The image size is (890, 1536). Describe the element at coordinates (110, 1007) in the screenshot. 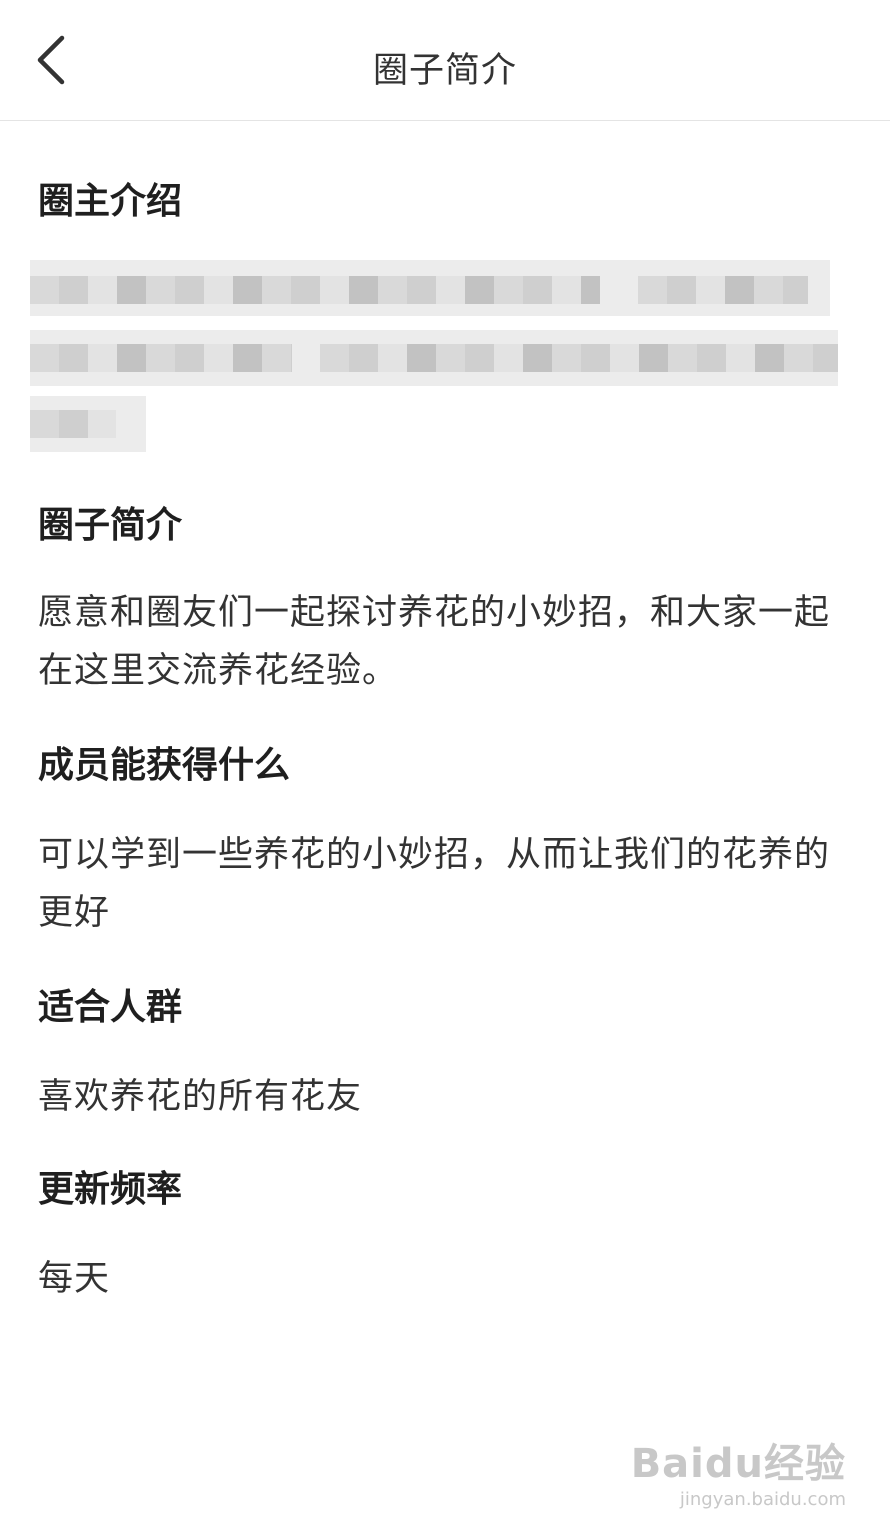

I see `audience-heading: 适合人群` at that location.